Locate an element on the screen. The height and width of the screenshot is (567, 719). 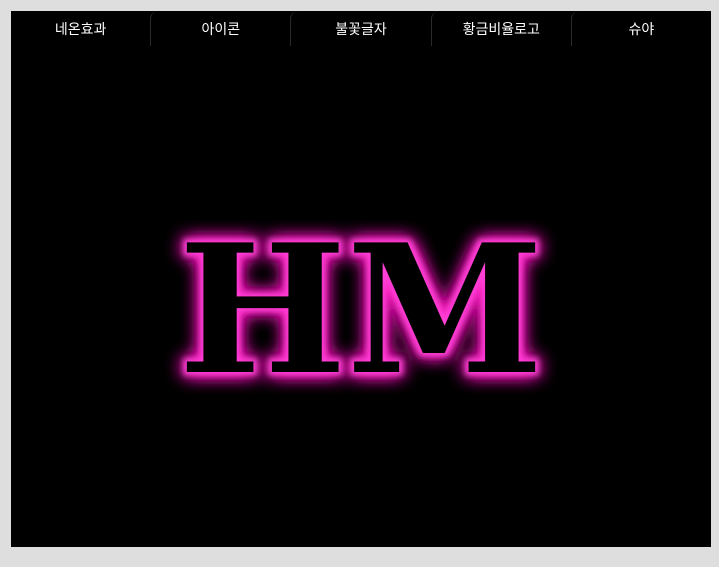
tab-fire-text: 불꽃글자 is located at coordinates (360, 28).